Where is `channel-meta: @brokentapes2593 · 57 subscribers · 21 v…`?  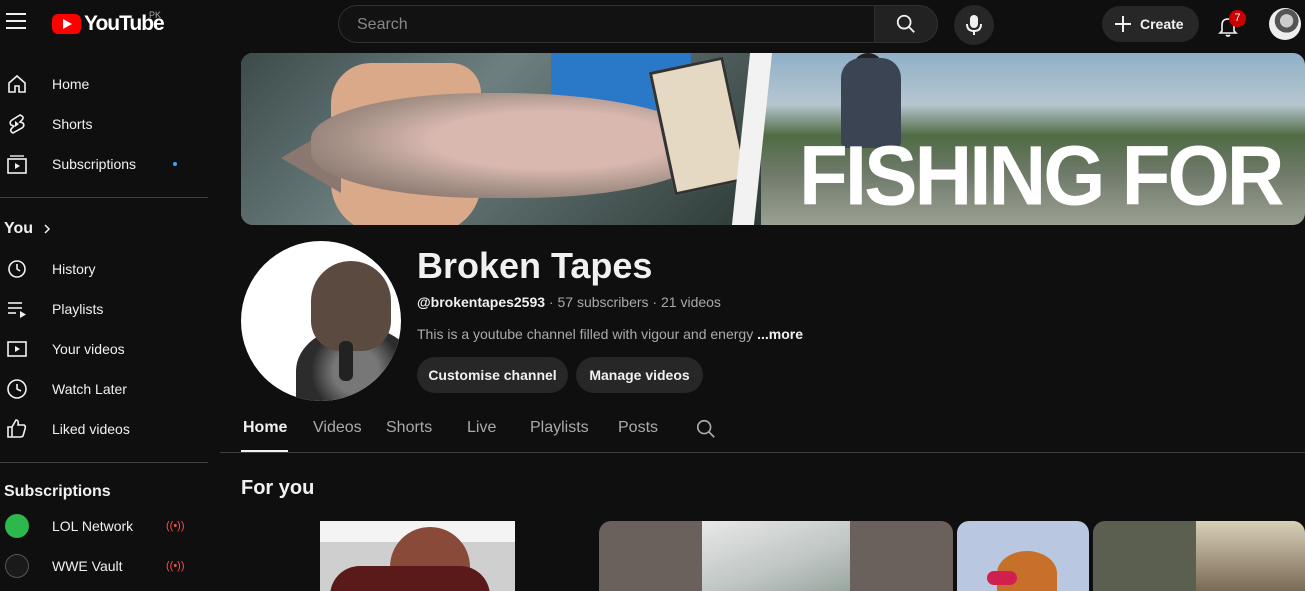
channel-meta: @brokentapes2593 · 57 subscribers · 21 v… is located at coordinates (569, 302).